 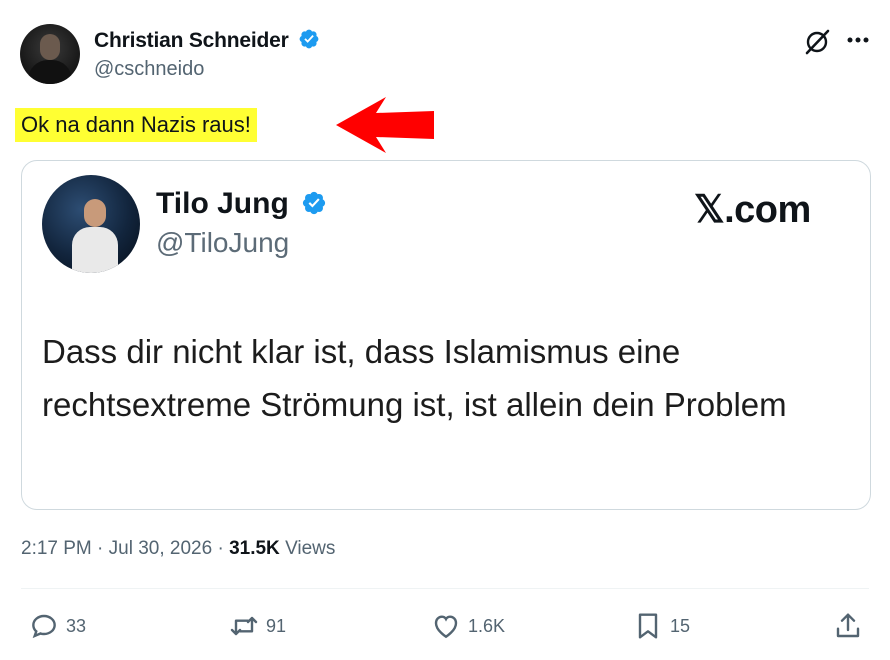 I want to click on source-logo: 𝕏.com, so click(x=752, y=210).